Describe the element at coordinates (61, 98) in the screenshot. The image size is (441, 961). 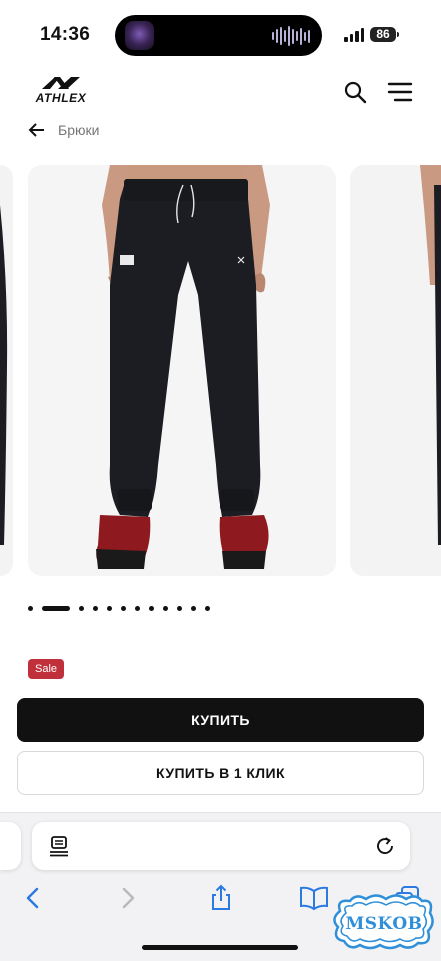
I see `brand-logo-text: ATHLEX` at that location.